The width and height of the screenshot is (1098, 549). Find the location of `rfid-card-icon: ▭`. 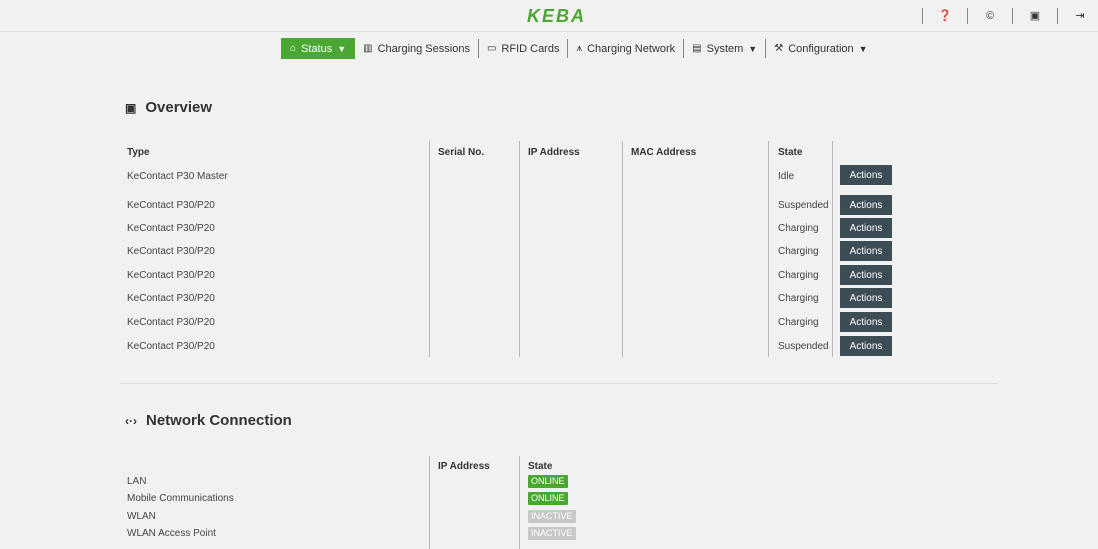

rfid-card-icon: ▭ is located at coordinates (491, 48).